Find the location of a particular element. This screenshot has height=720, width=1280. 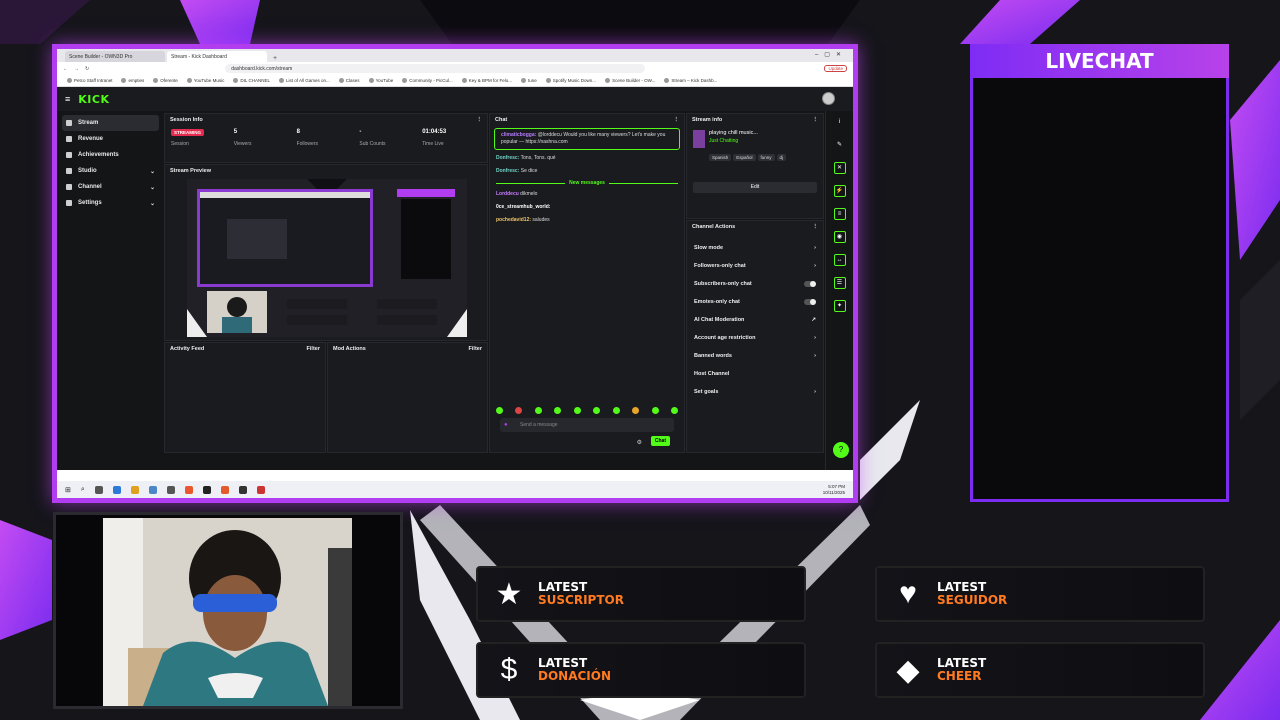

lightning-icon: ⚡ is located at coordinates (839, 191).